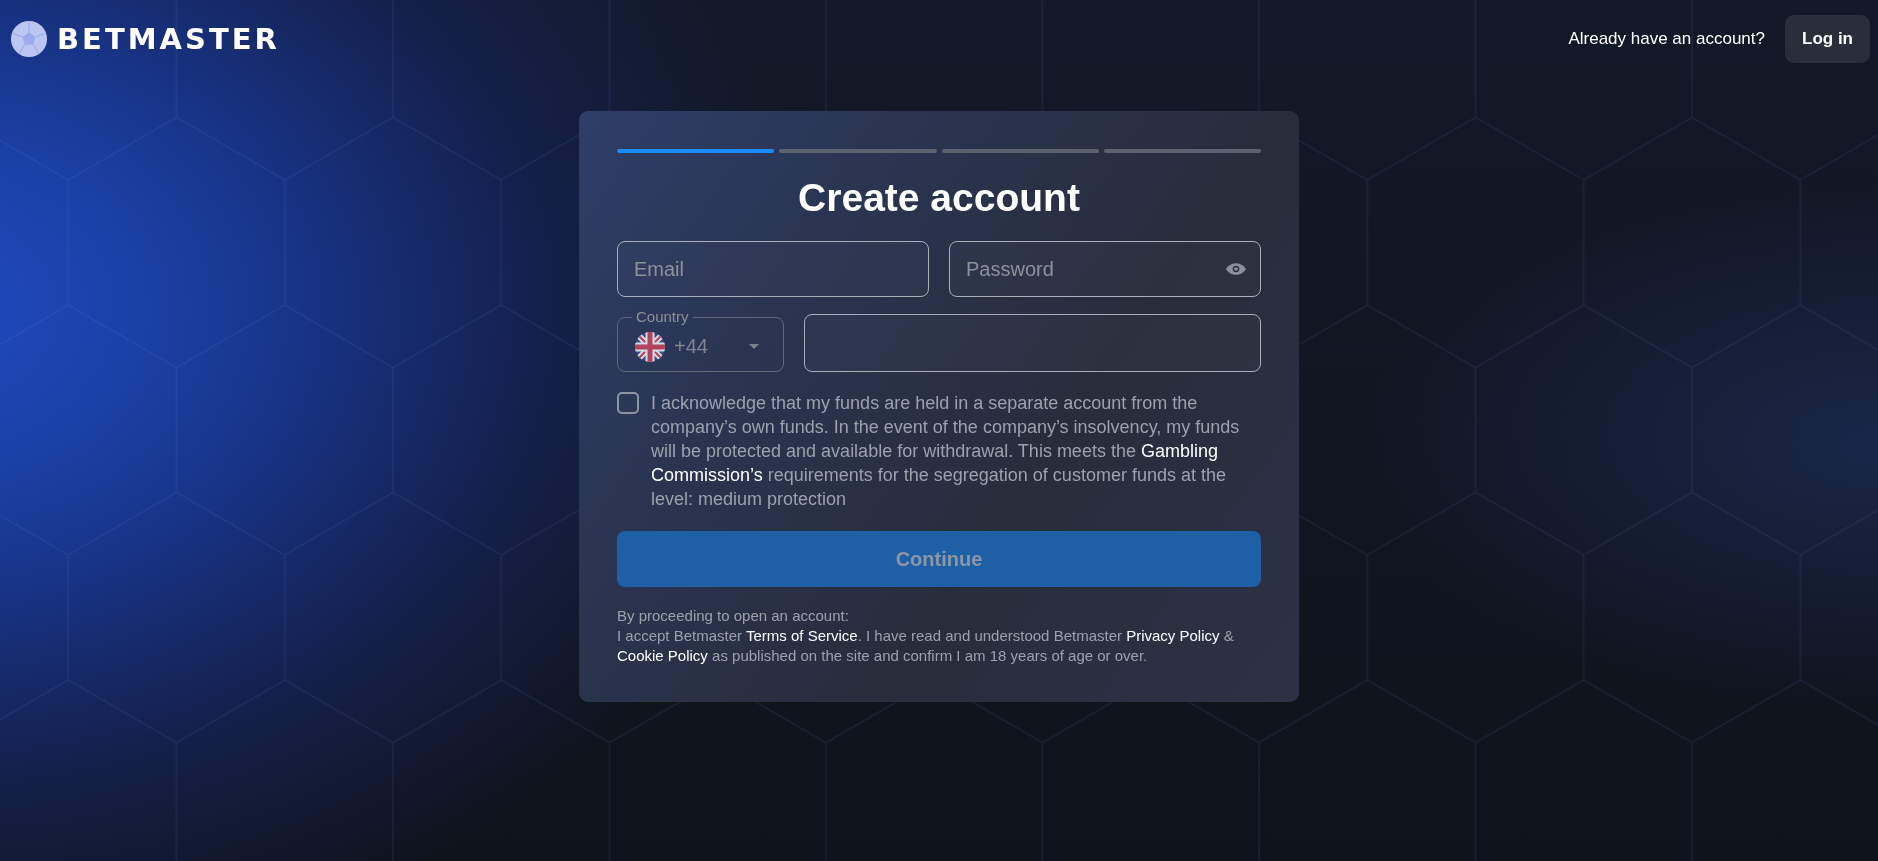 The image size is (1878, 861). I want to click on legal-link: Privacy Policy, so click(1173, 635).